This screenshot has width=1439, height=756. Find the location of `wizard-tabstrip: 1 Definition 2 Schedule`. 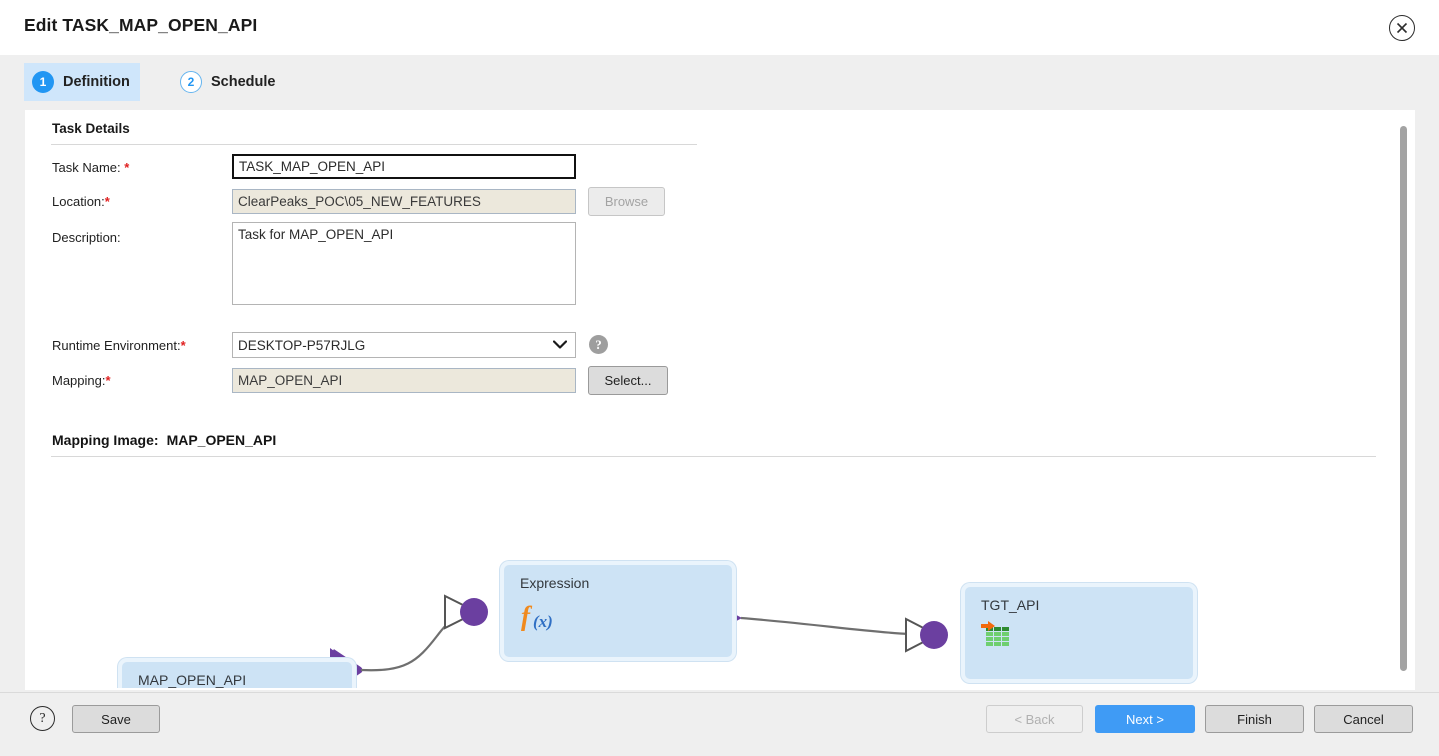

wizard-tabstrip: 1 Definition 2 Schedule is located at coordinates (719, 82).